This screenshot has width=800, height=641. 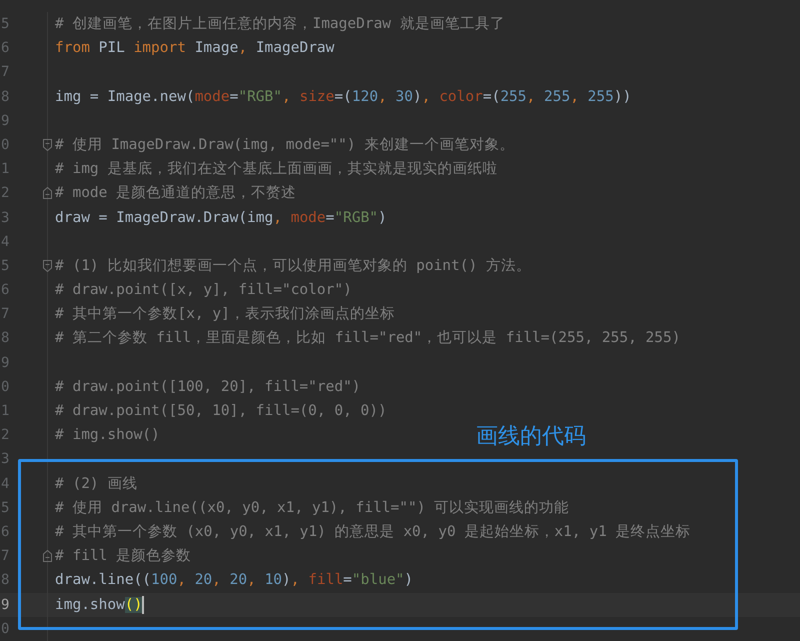 What do you see at coordinates (280, 24) in the screenshot?
I see `code-comment: # 创建画笔，在图片上画任意的内容，ImageDraw 就是画笔工具了` at bounding box center [280, 24].